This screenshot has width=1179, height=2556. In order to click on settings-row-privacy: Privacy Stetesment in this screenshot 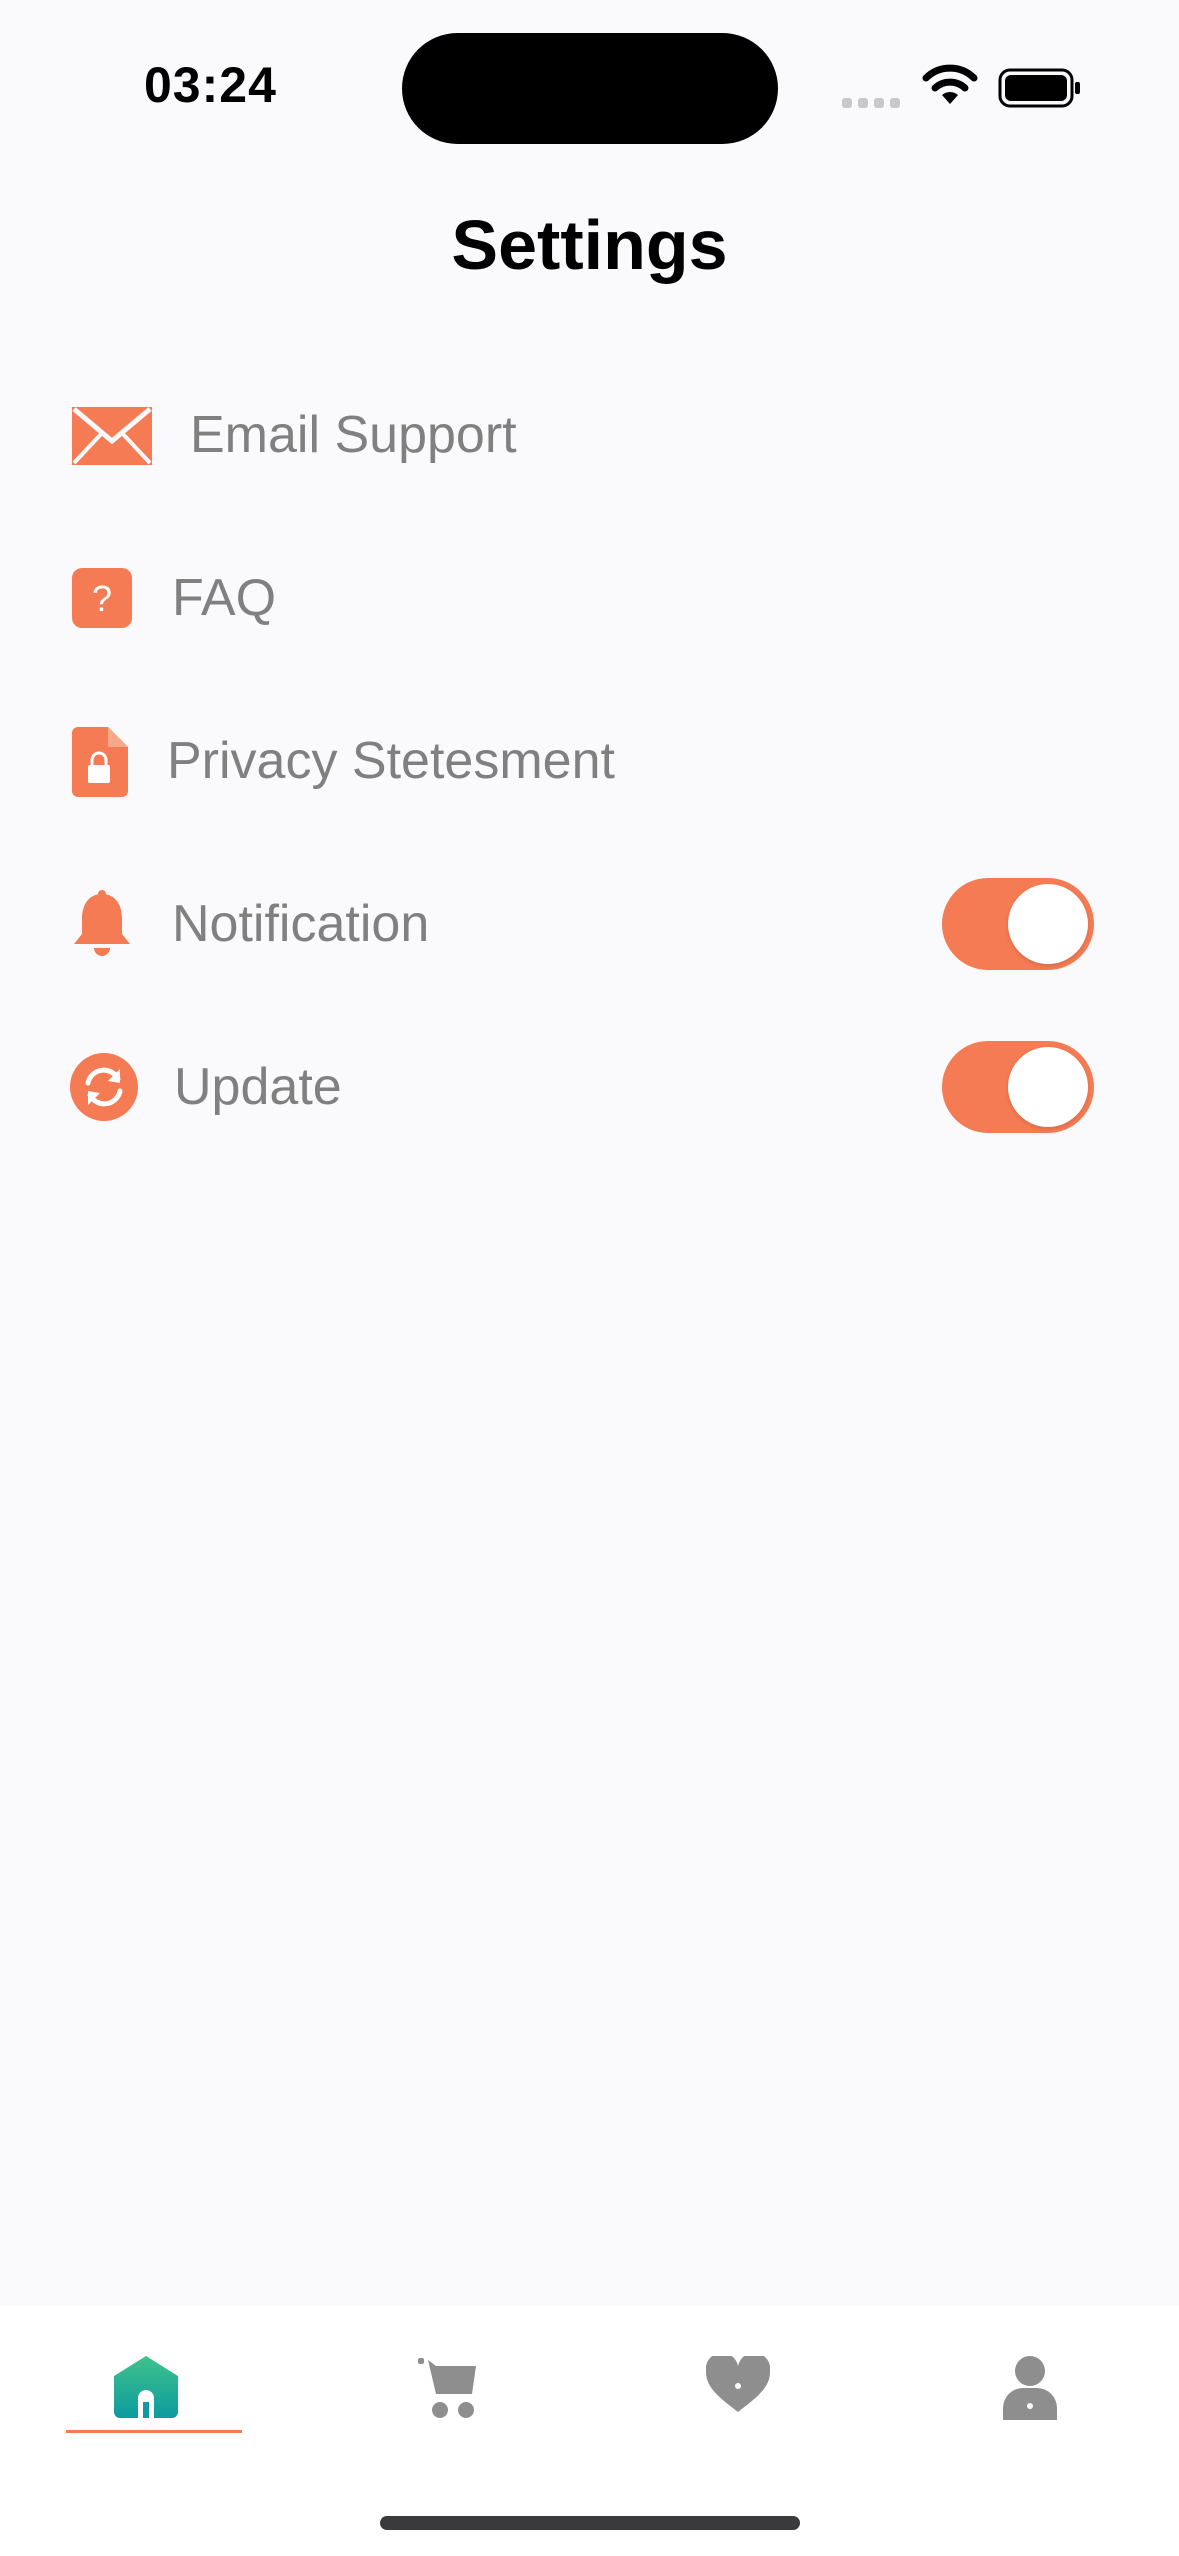, I will do `click(589, 761)`.